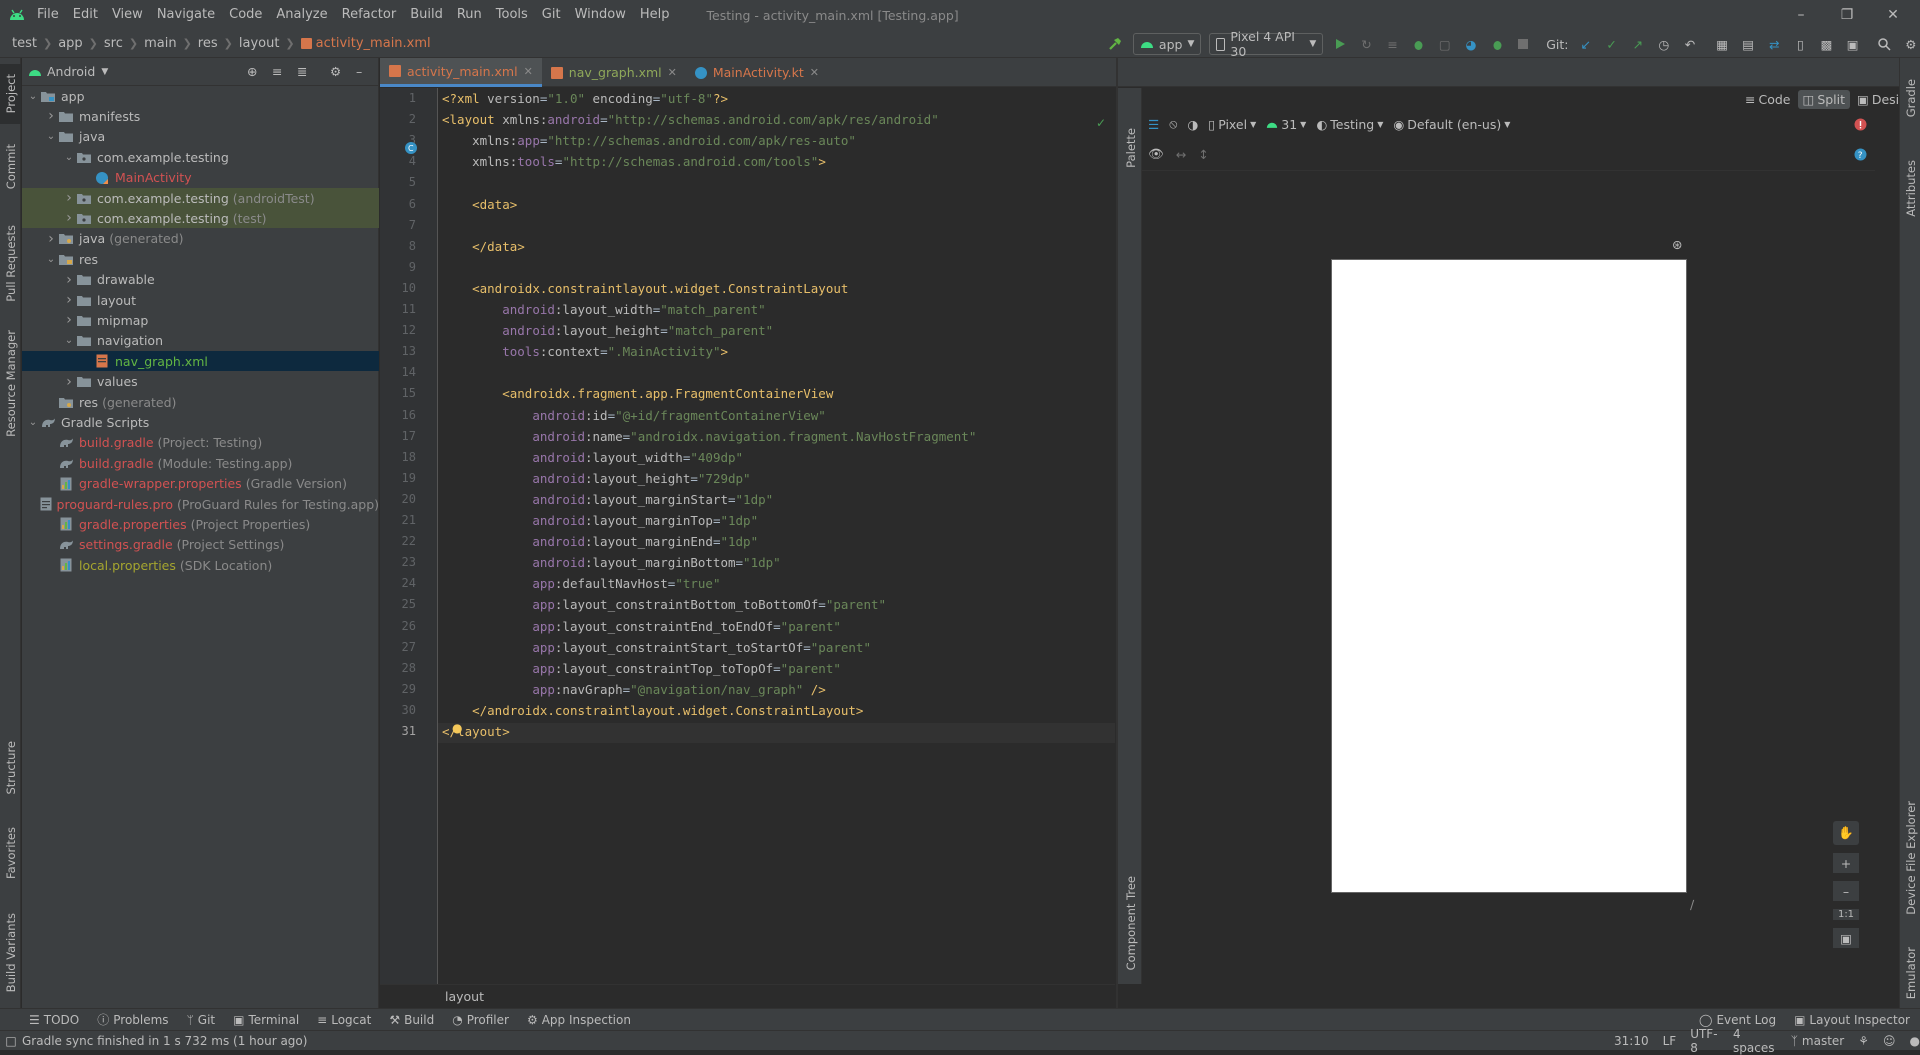 Image resolution: width=1920 pixels, height=1055 pixels. I want to click on side-tab-build-variants: Build Variants, so click(10, 953).